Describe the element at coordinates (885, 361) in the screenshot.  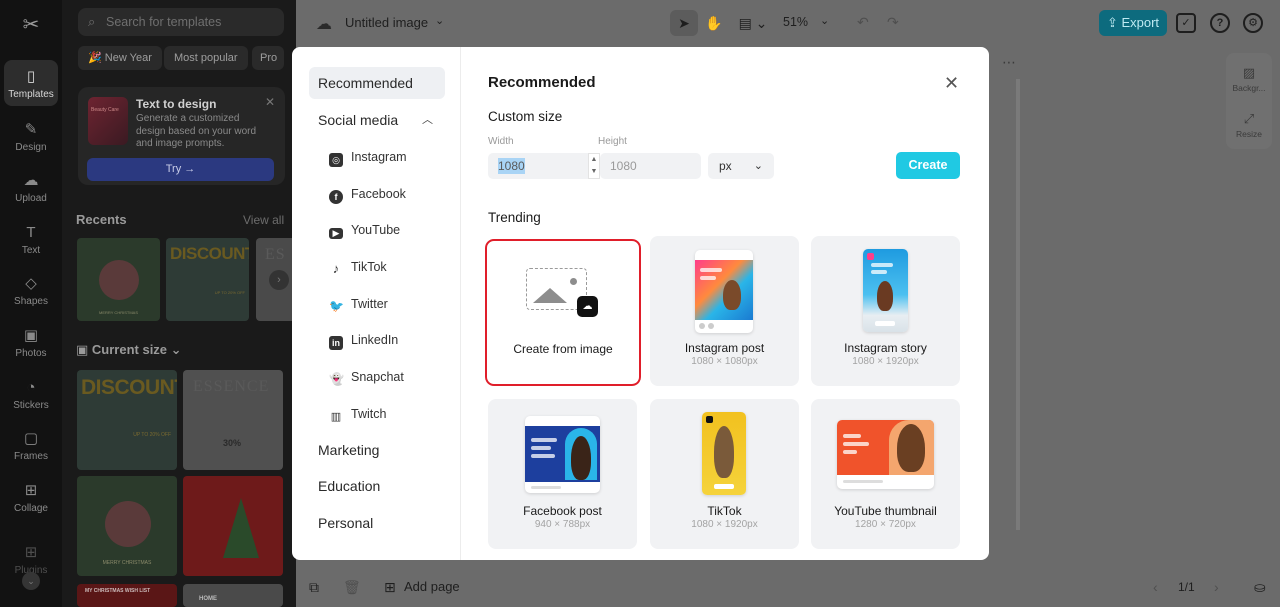
I see `card-dimensions: 1080 × 1920px` at that location.